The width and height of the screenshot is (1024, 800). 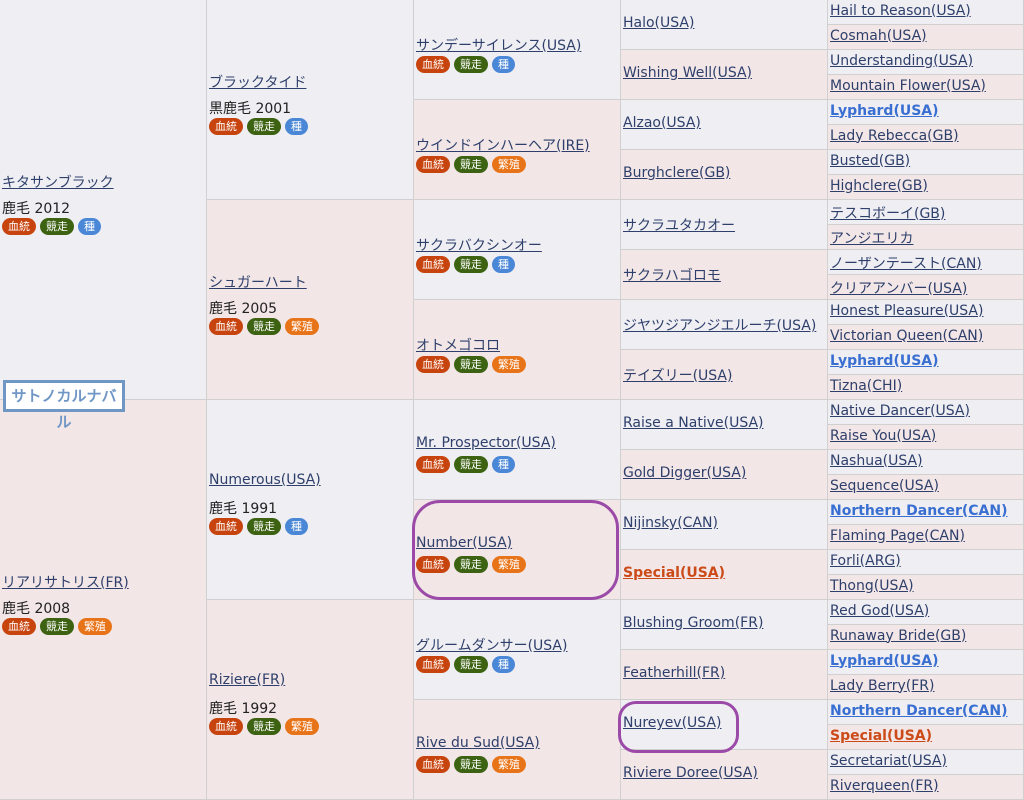 I want to click on horse-name-link: アンジエリカ, so click(x=871, y=238).